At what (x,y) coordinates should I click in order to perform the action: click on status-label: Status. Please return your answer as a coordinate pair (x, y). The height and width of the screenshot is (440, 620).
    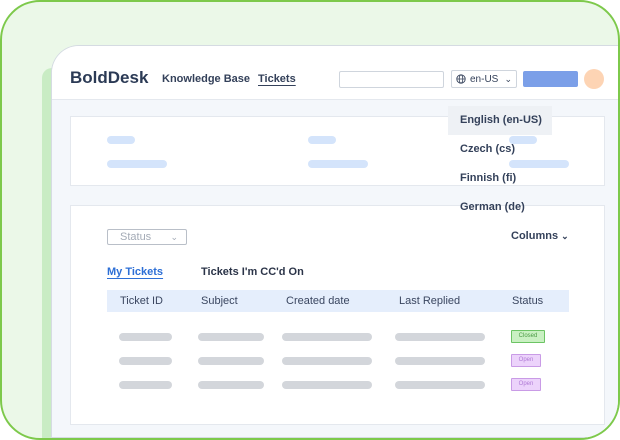
    Looking at the image, I should click on (136, 237).